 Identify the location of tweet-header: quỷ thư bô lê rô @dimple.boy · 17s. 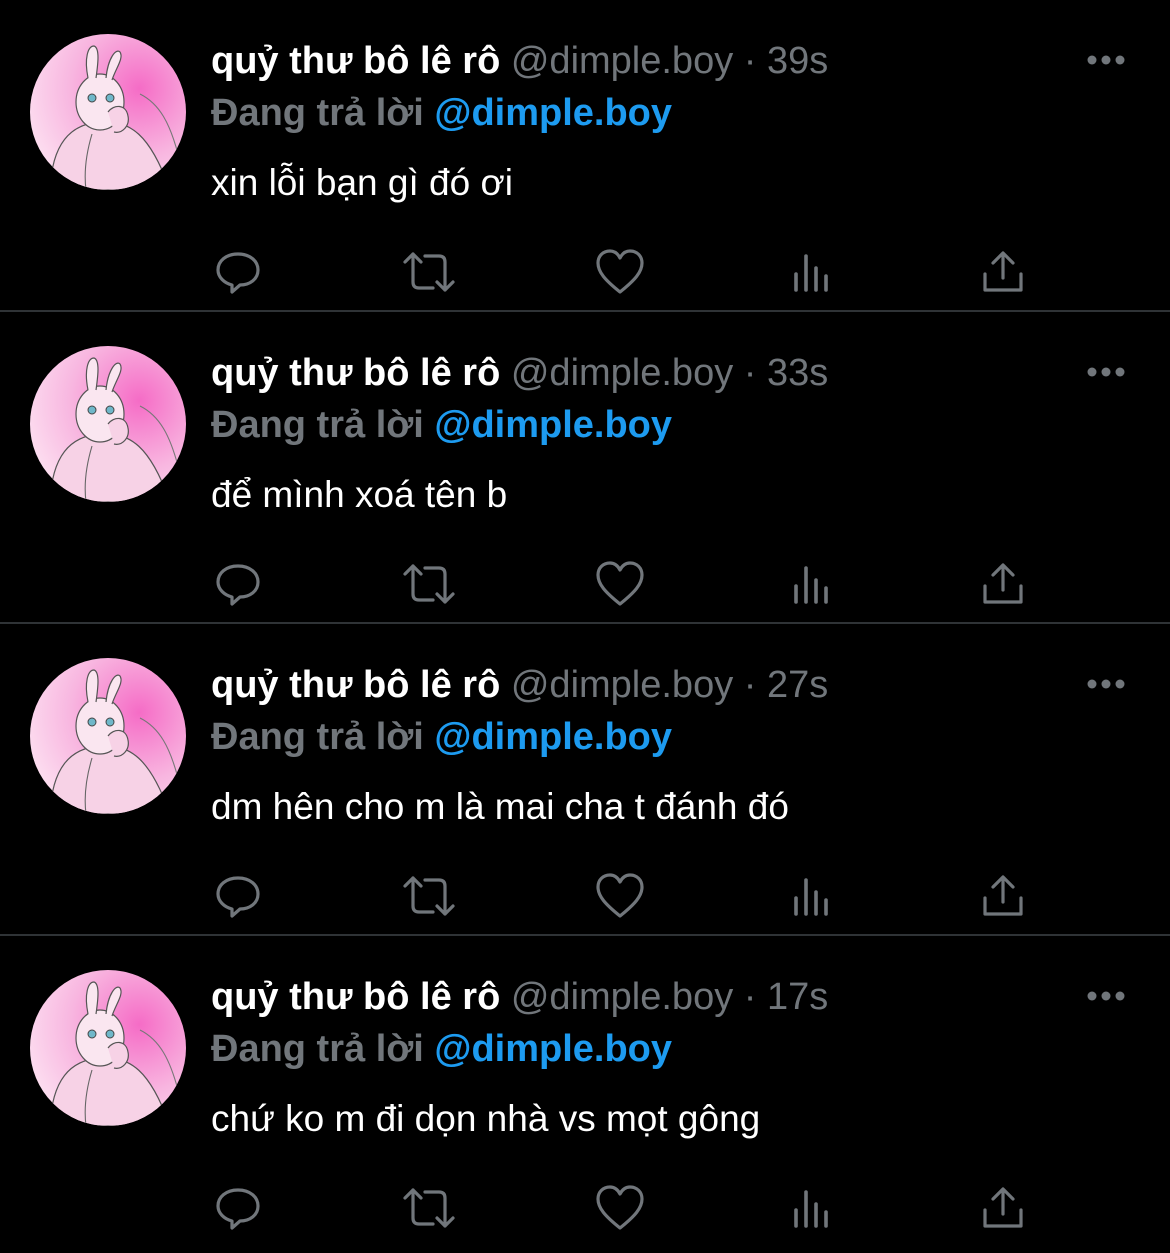
(519, 997).